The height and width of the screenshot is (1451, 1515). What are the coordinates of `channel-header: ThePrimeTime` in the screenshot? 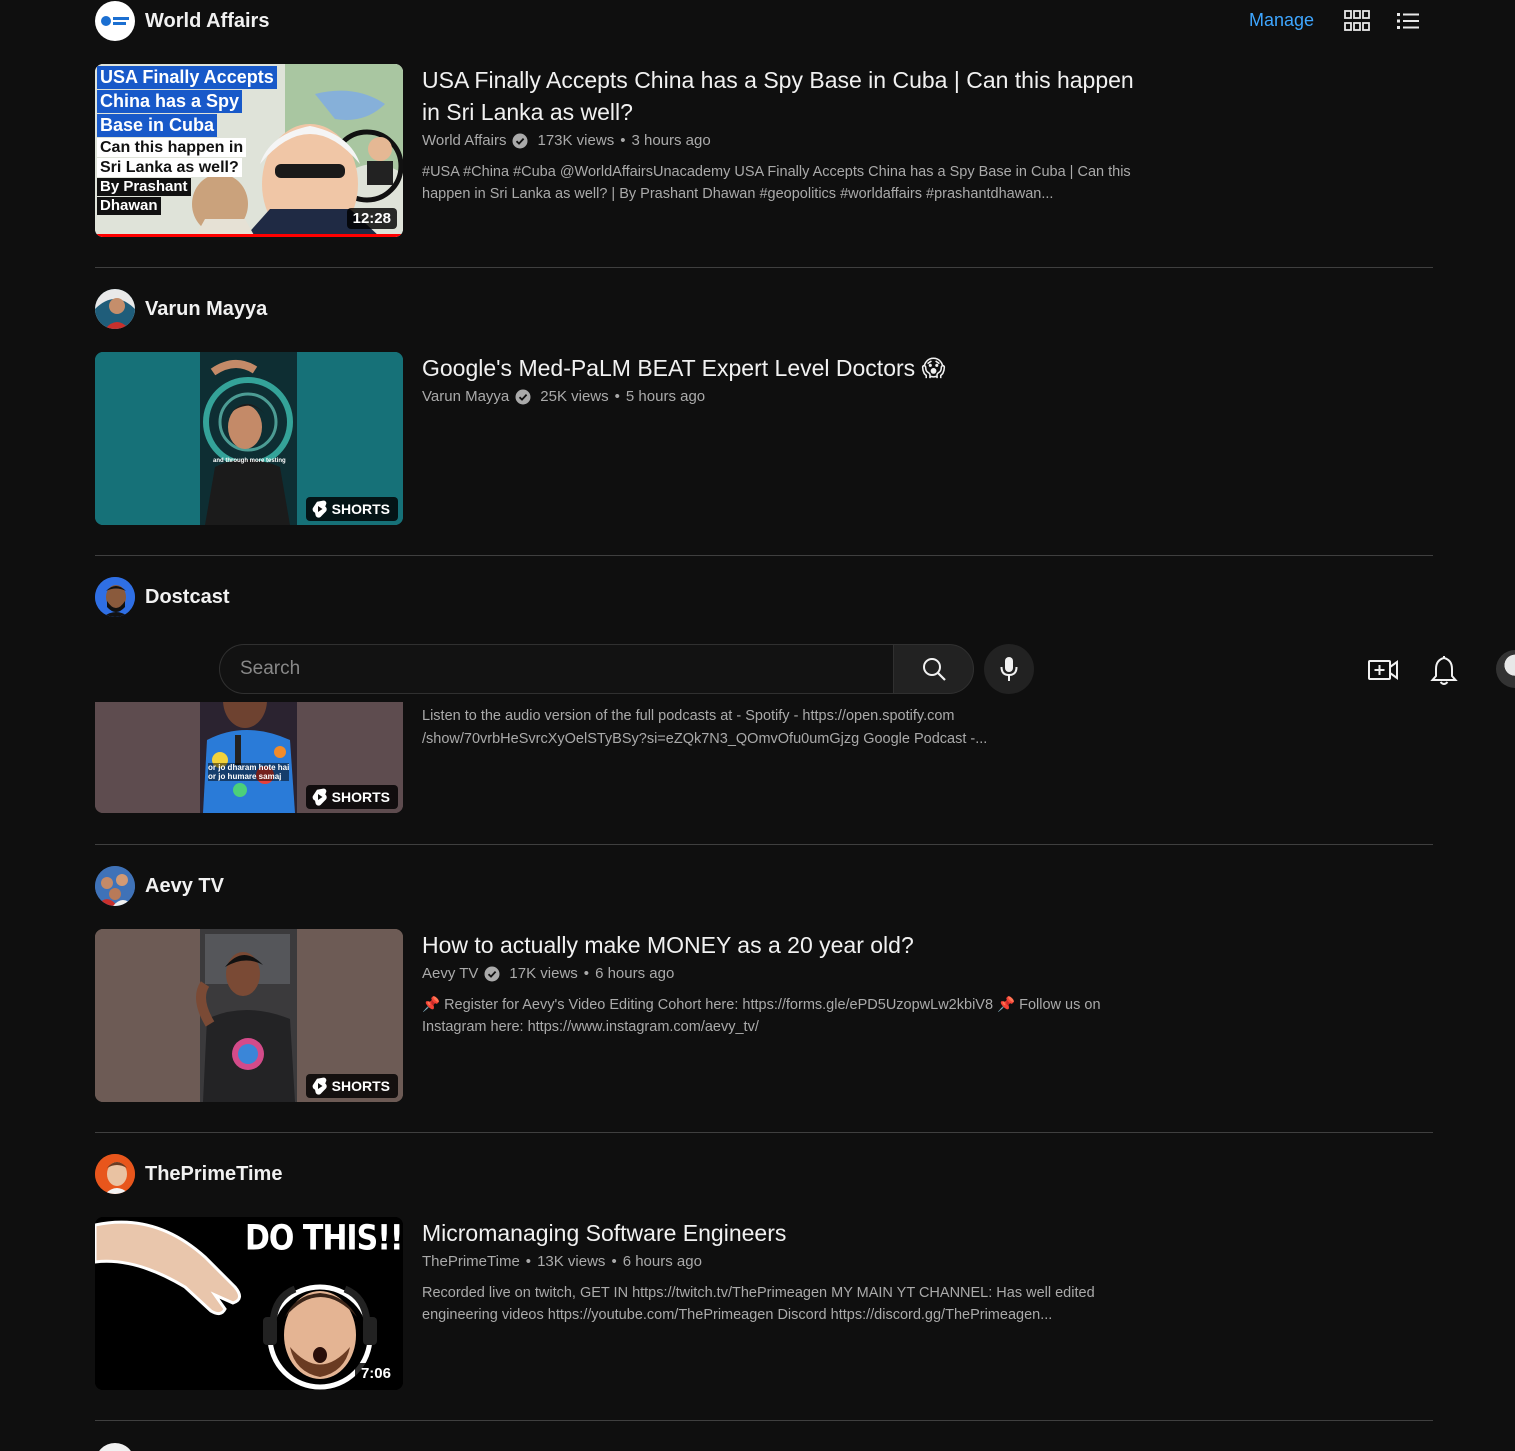 It's located at (188, 1174).